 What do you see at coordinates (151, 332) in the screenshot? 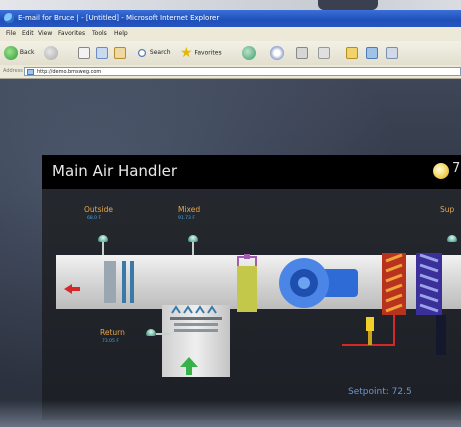
I see `return-sensor-icon` at bounding box center [151, 332].